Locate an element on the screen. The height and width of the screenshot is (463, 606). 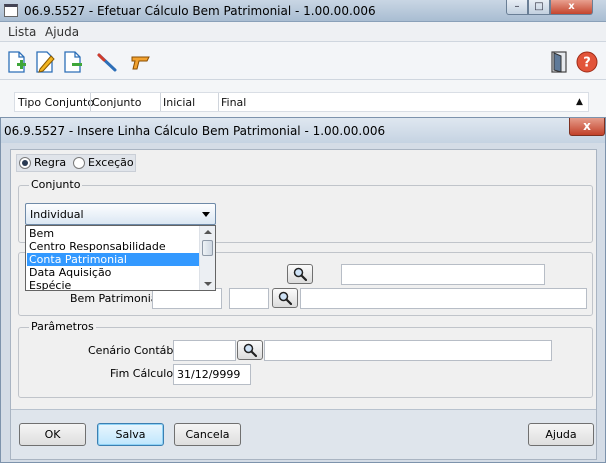
parametros-group-title: Parâmetros is located at coordinates (62, 326).